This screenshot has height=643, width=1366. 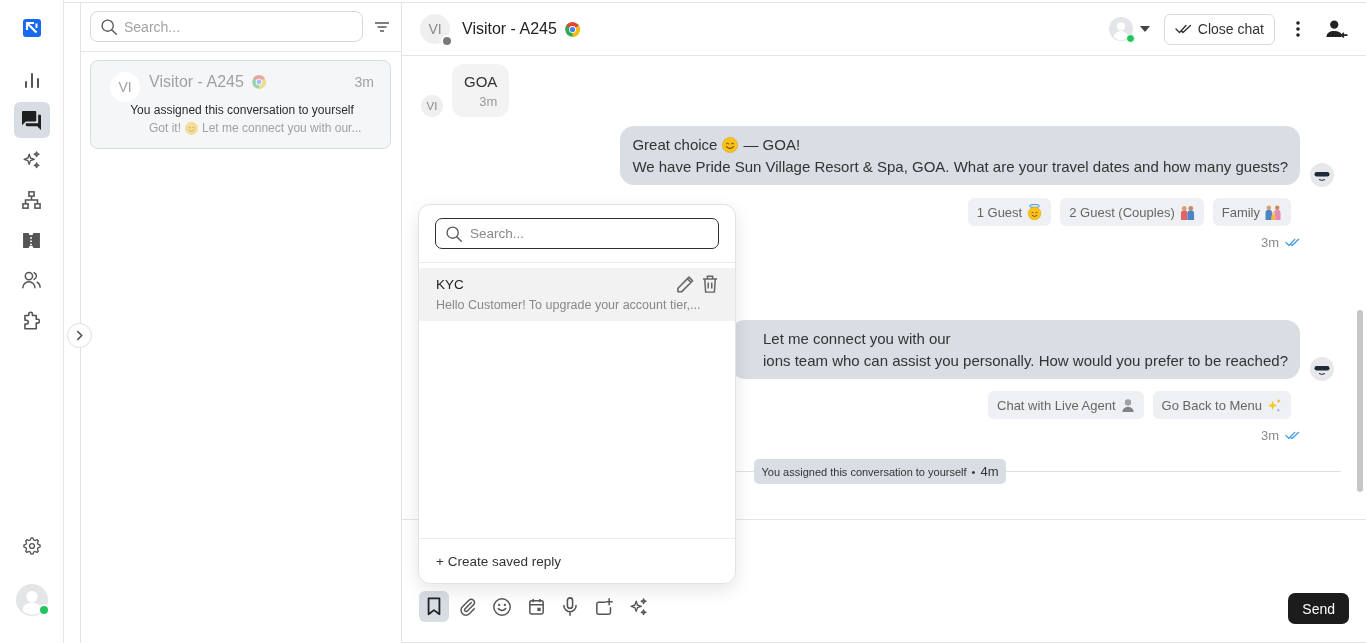 I want to click on message-text: Great choice, so click(x=675, y=144).